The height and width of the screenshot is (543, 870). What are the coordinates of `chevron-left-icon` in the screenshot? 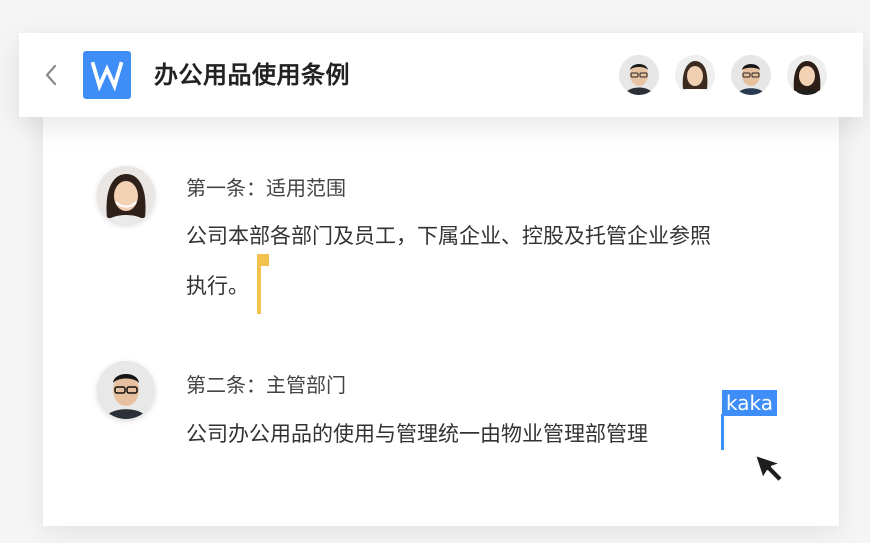 It's located at (51, 75).